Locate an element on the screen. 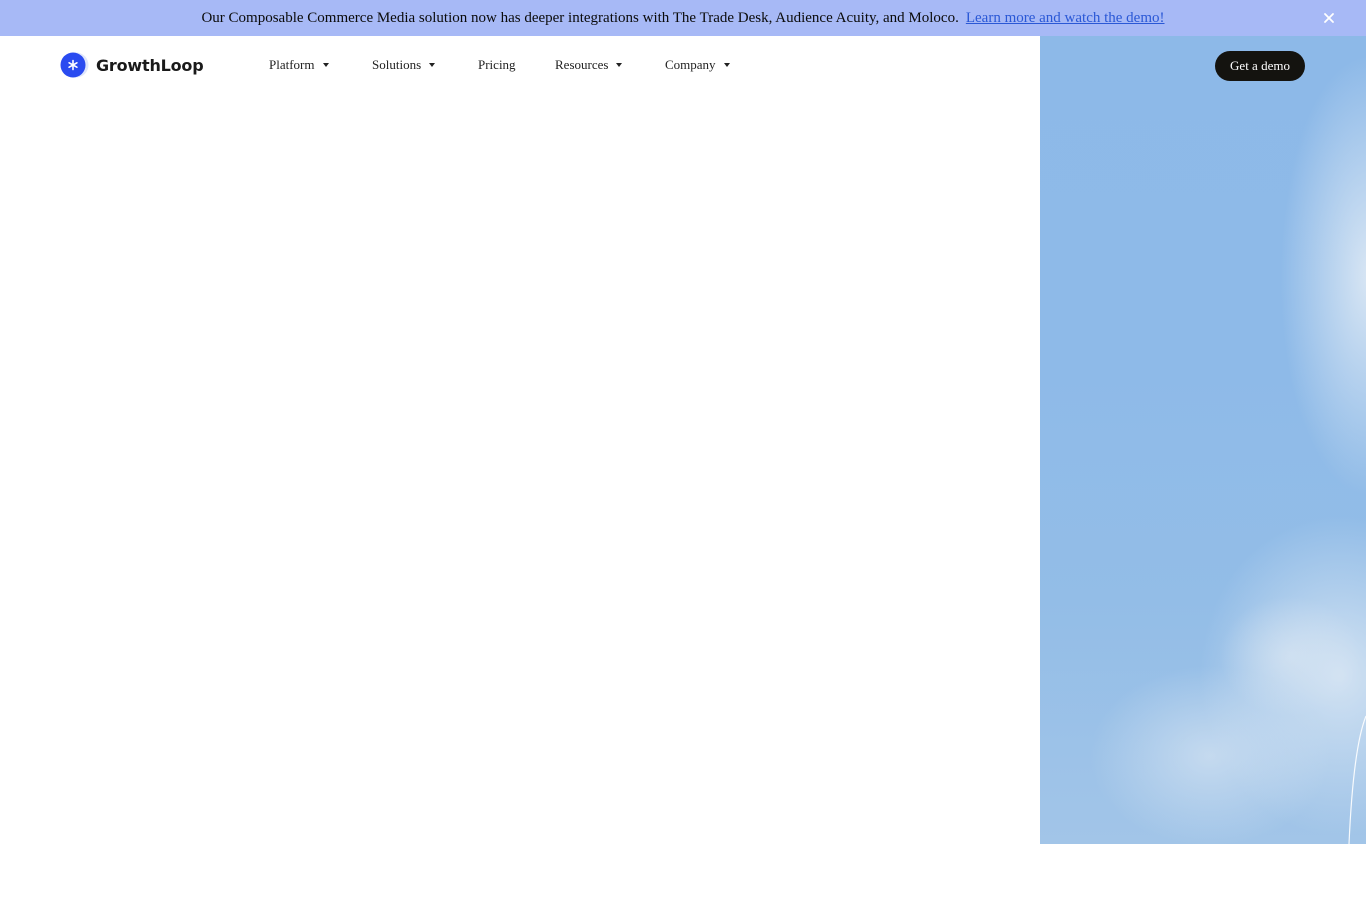 The height and width of the screenshot is (900, 1366). nav-item-pricing: Pricing is located at coordinates (497, 65).